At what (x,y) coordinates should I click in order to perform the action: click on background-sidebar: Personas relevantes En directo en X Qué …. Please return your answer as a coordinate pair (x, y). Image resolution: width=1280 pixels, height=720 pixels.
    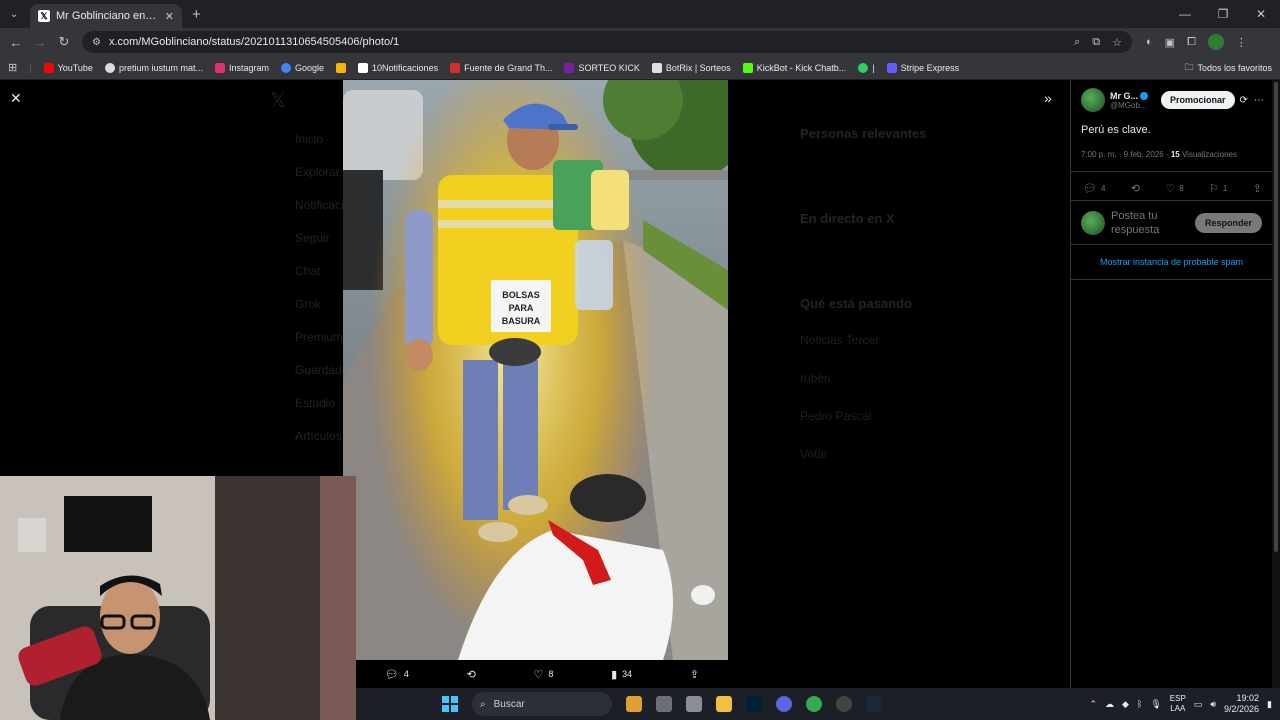
    Looking at the image, I should click on (920, 290).